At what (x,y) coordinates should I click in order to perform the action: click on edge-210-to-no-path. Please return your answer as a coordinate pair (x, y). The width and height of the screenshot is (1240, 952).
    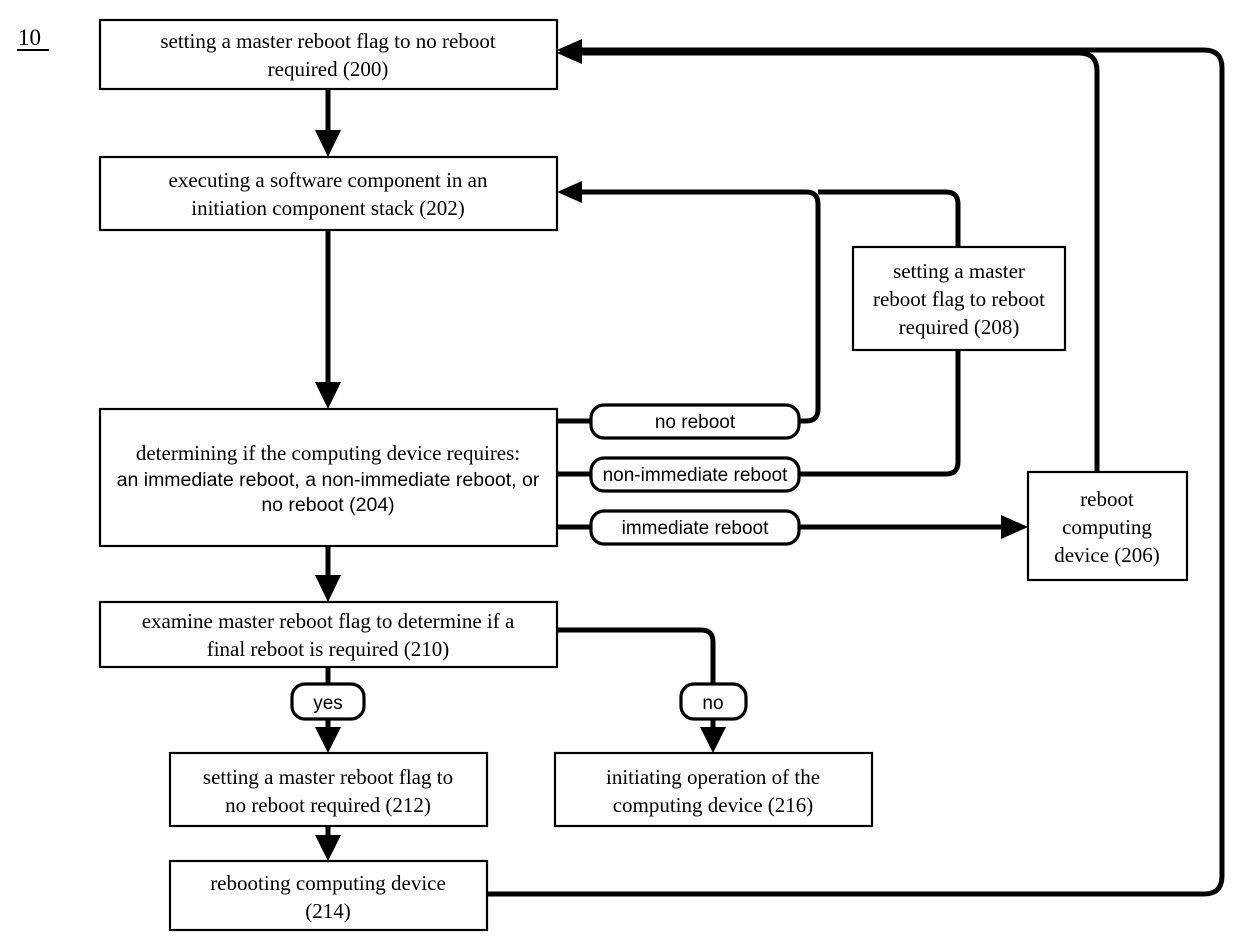
    Looking at the image, I should click on (636, 655).